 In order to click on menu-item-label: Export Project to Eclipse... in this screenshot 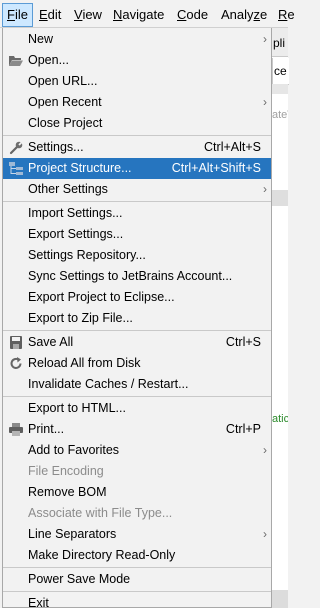, I will do `click(101, 297)`.